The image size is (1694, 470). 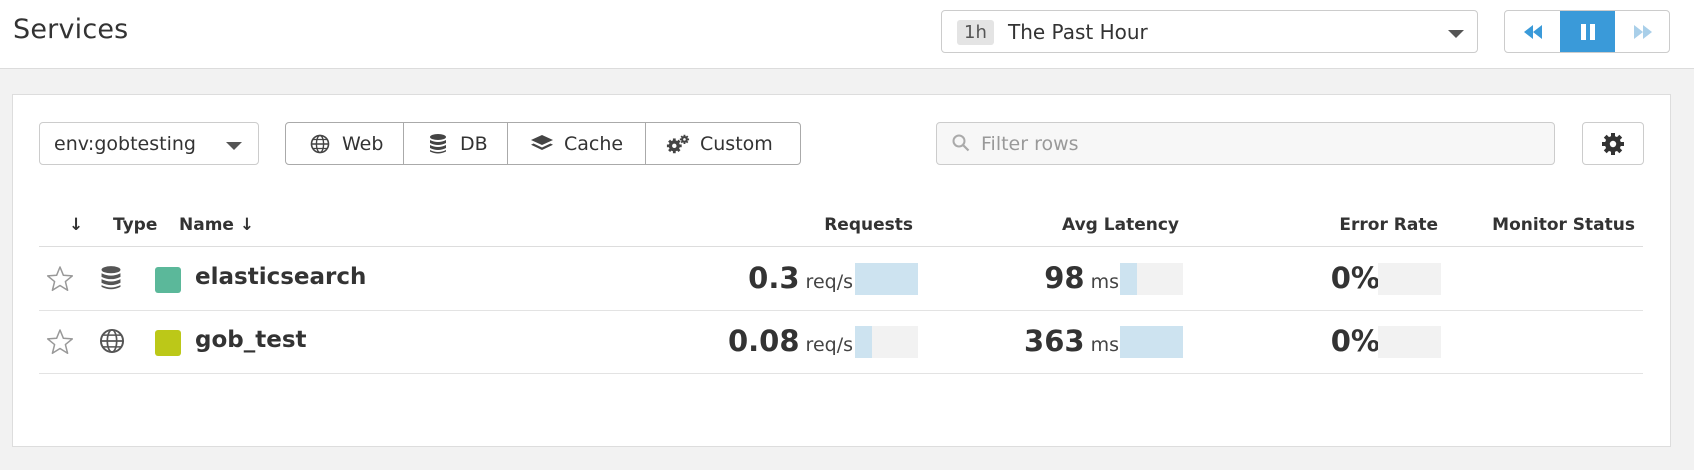 What do you see at coordinates (1054, 341) in the screenshot?
I see `latency-number: 363` at bounding box center [1054, 341].